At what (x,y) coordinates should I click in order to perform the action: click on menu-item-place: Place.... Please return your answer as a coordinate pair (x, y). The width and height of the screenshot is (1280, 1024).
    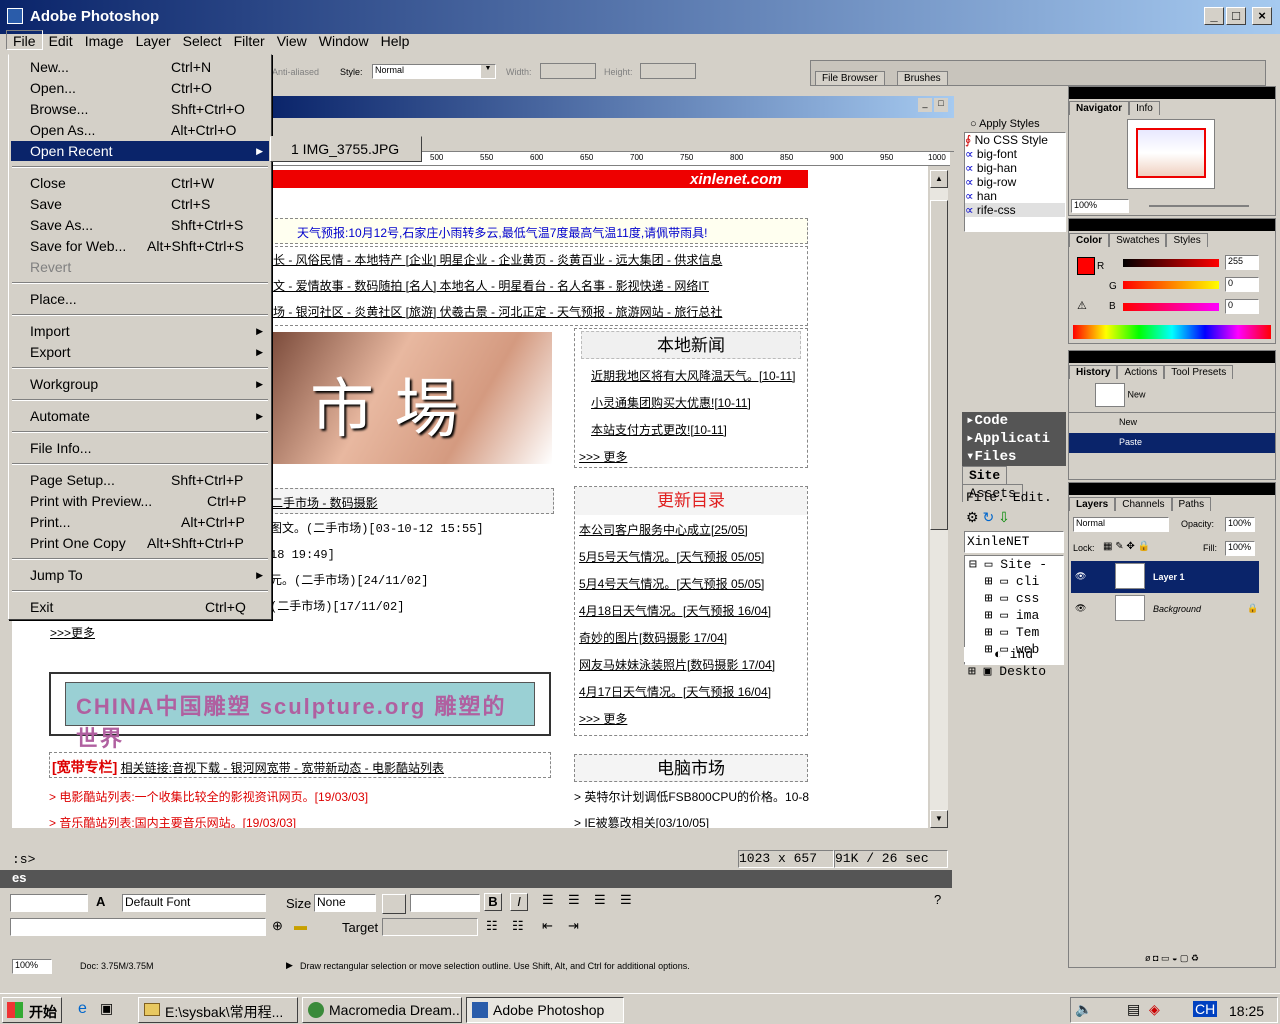
    Looking at the image, I should click on (140, 299).